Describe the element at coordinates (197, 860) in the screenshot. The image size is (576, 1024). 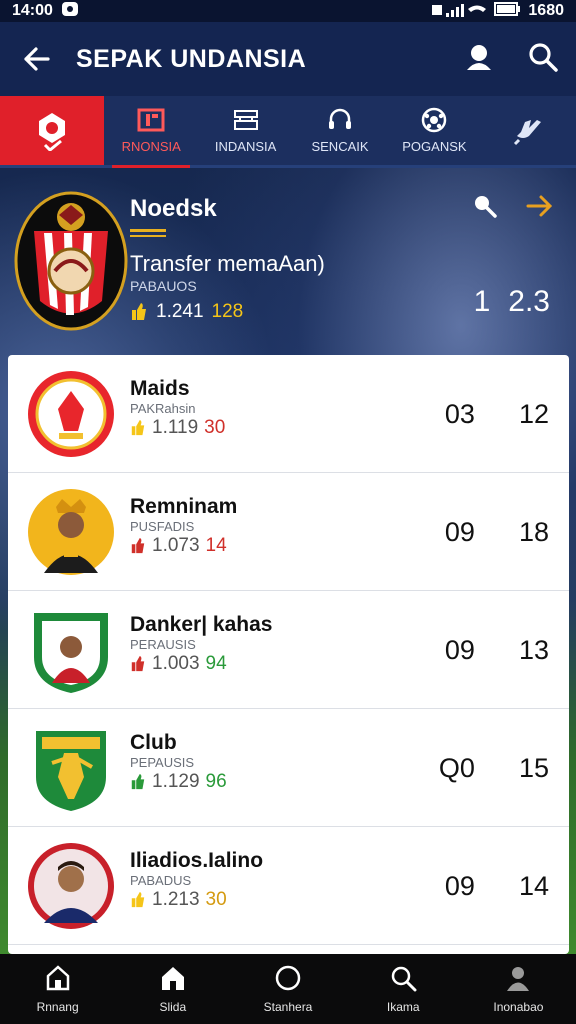
I see `team-name: Iliadios.Ialino` at that location.